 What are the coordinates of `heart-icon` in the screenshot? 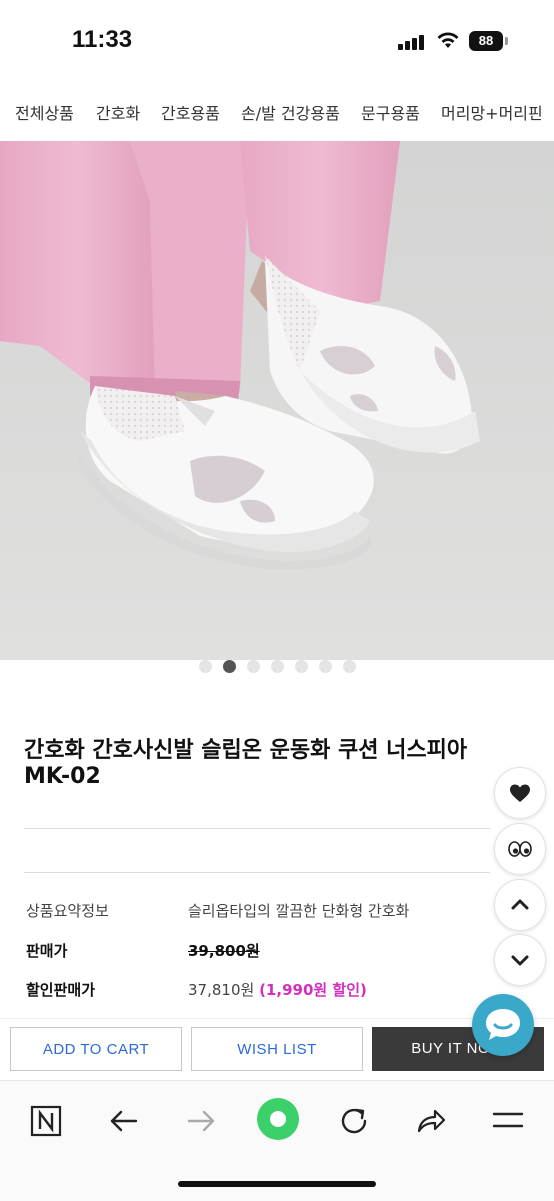 It's located at (520, 793).